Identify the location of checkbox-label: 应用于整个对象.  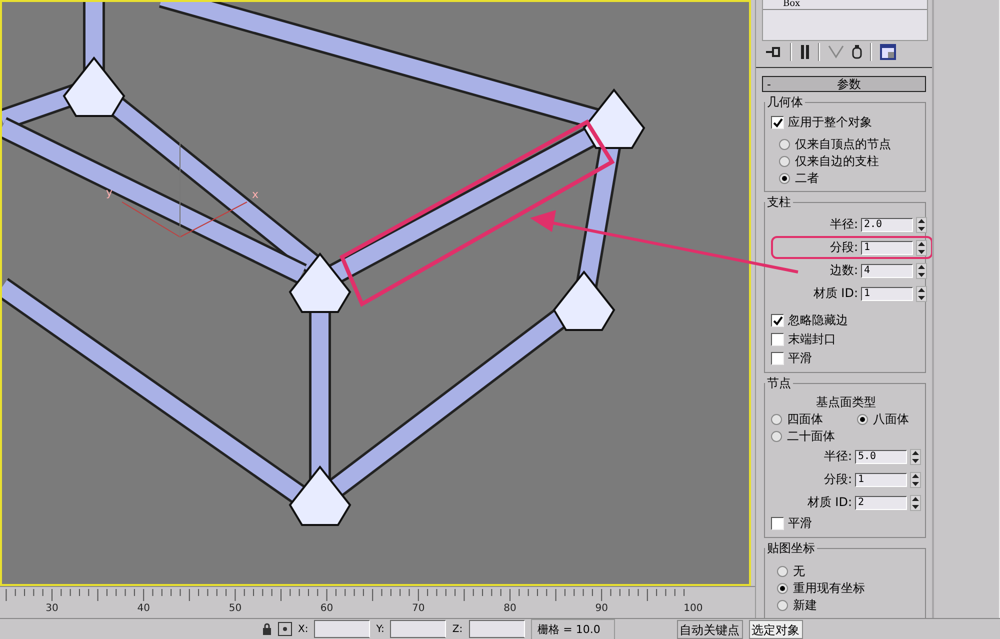
(830, 123).